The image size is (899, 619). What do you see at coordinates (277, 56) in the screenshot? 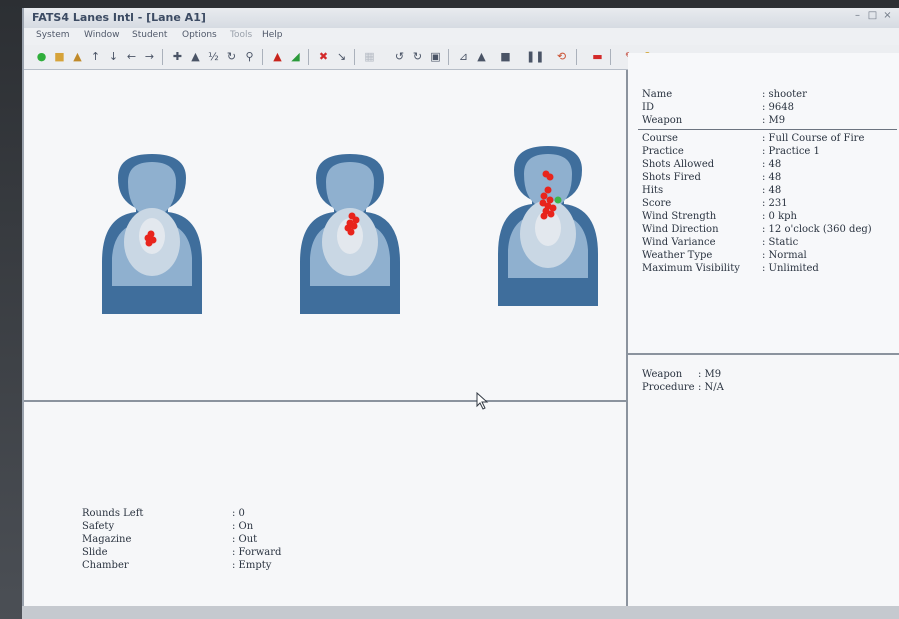
I see `red-lock-icon: ▲` at bounding box center [277, 56].